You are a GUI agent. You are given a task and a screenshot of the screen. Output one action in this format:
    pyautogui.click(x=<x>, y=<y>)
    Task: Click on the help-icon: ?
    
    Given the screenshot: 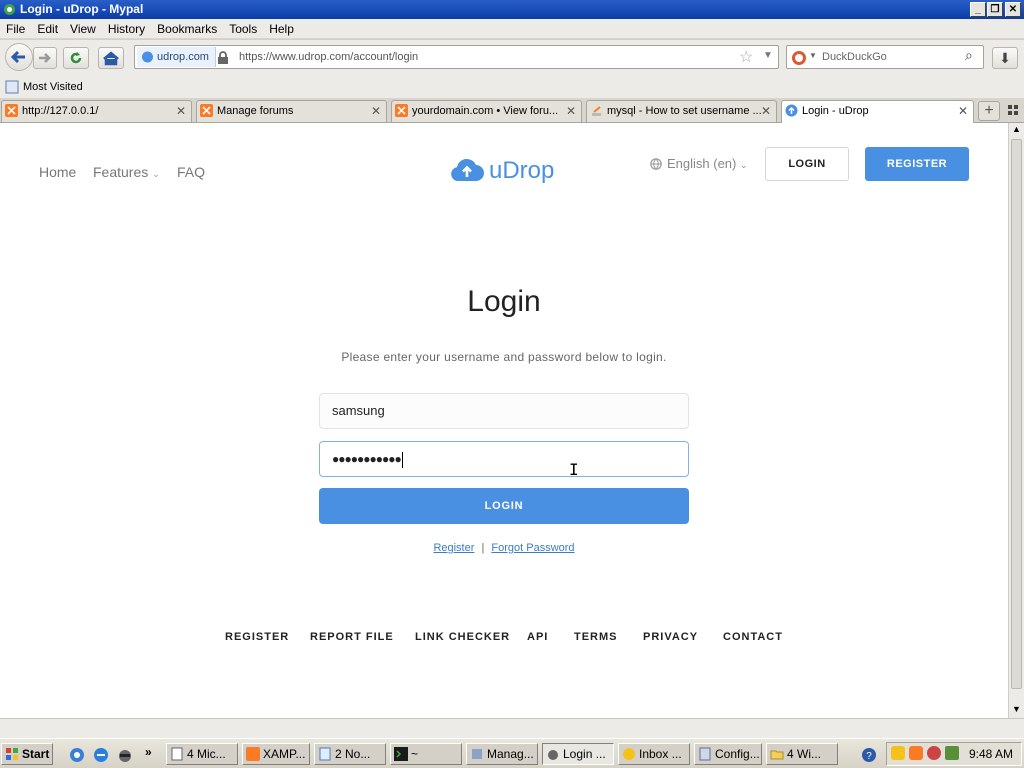 What is the action you would take?
    pyautogui.click(x=869, y=755)
    